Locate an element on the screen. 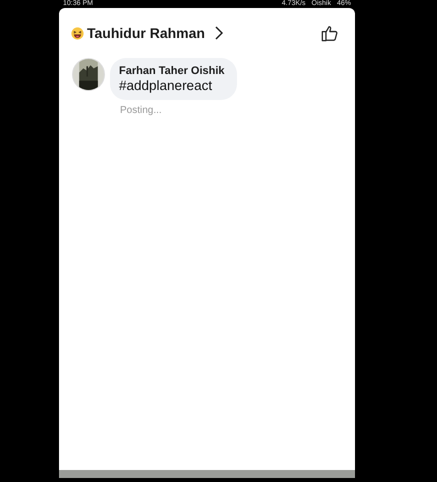  comment-author: Farhan Taher Oishik is located at coordinates (172, 71).